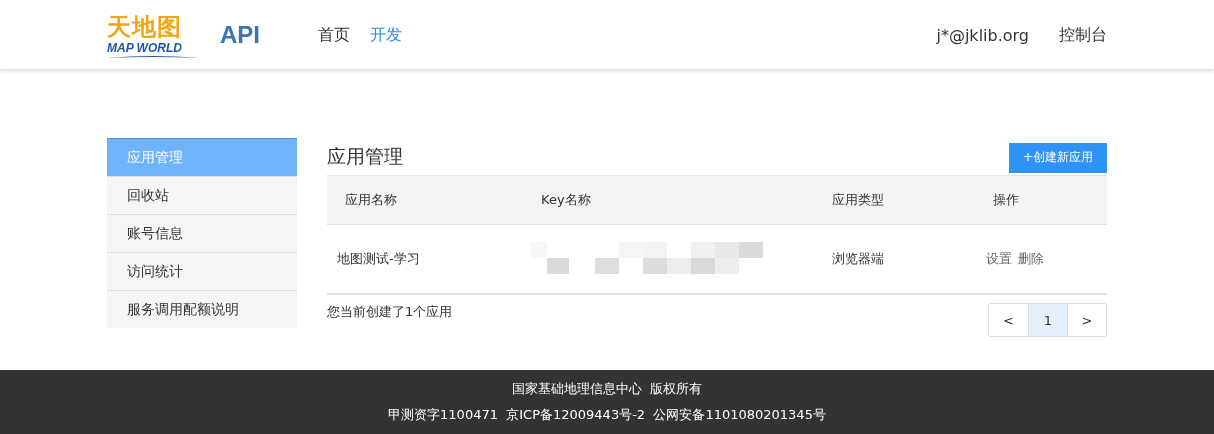  What do you see at coordinates (982, 35) in the screenshot?
I see `user-email-link: j*@jklib.org` at bounding box center [982, 35].